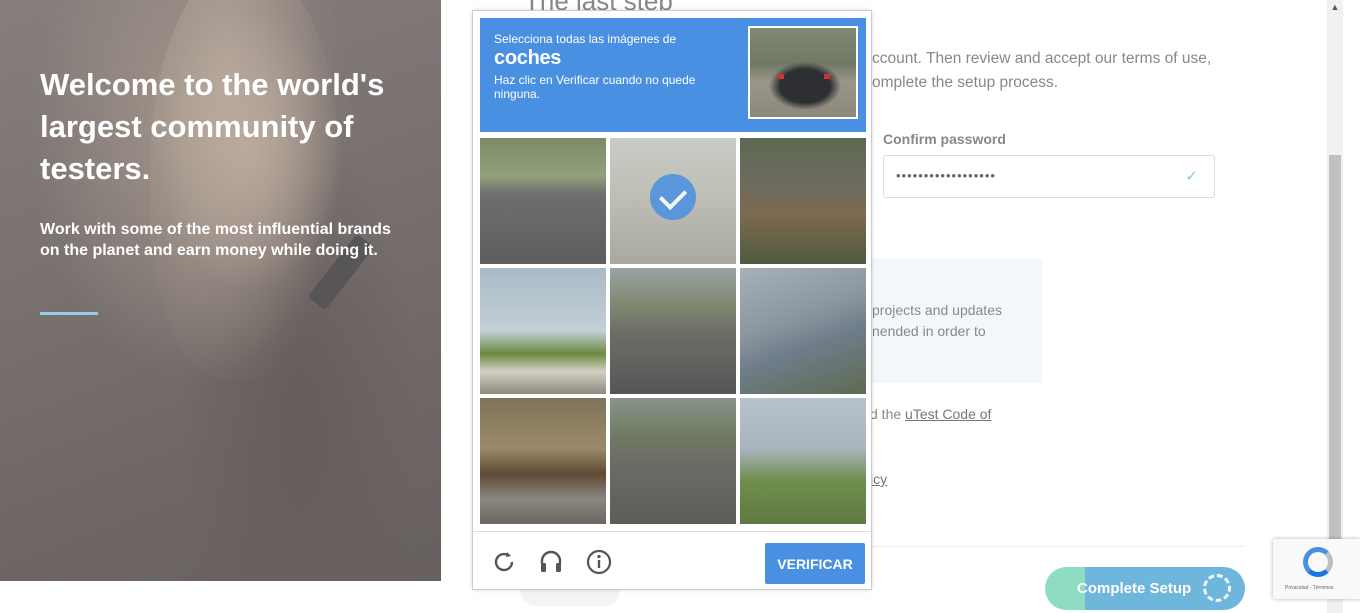 This screenshot has height=613, width=1360. What do you see at coordinates (673, 197) in the screenshot?
I see `selected-check-icon` at bounding box center [673, 197].